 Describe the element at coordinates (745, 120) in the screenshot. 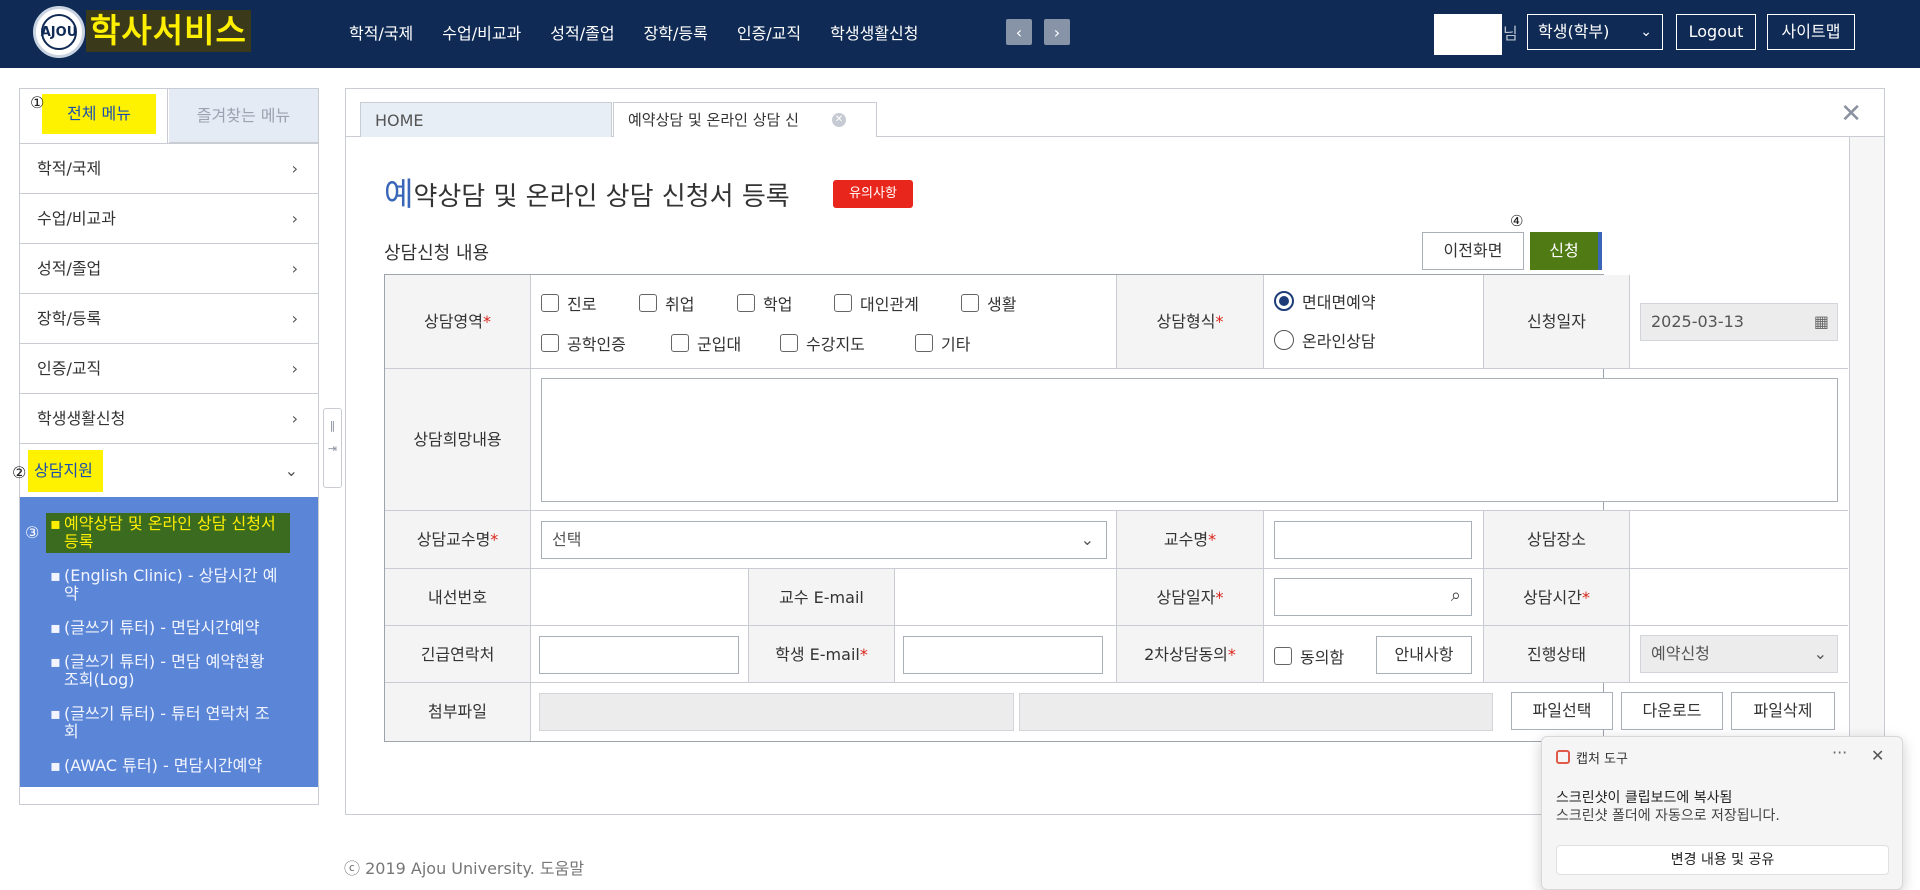

I see `tab-reservation: 예약상담 및 온라인 상담 신 ✕` at that location.